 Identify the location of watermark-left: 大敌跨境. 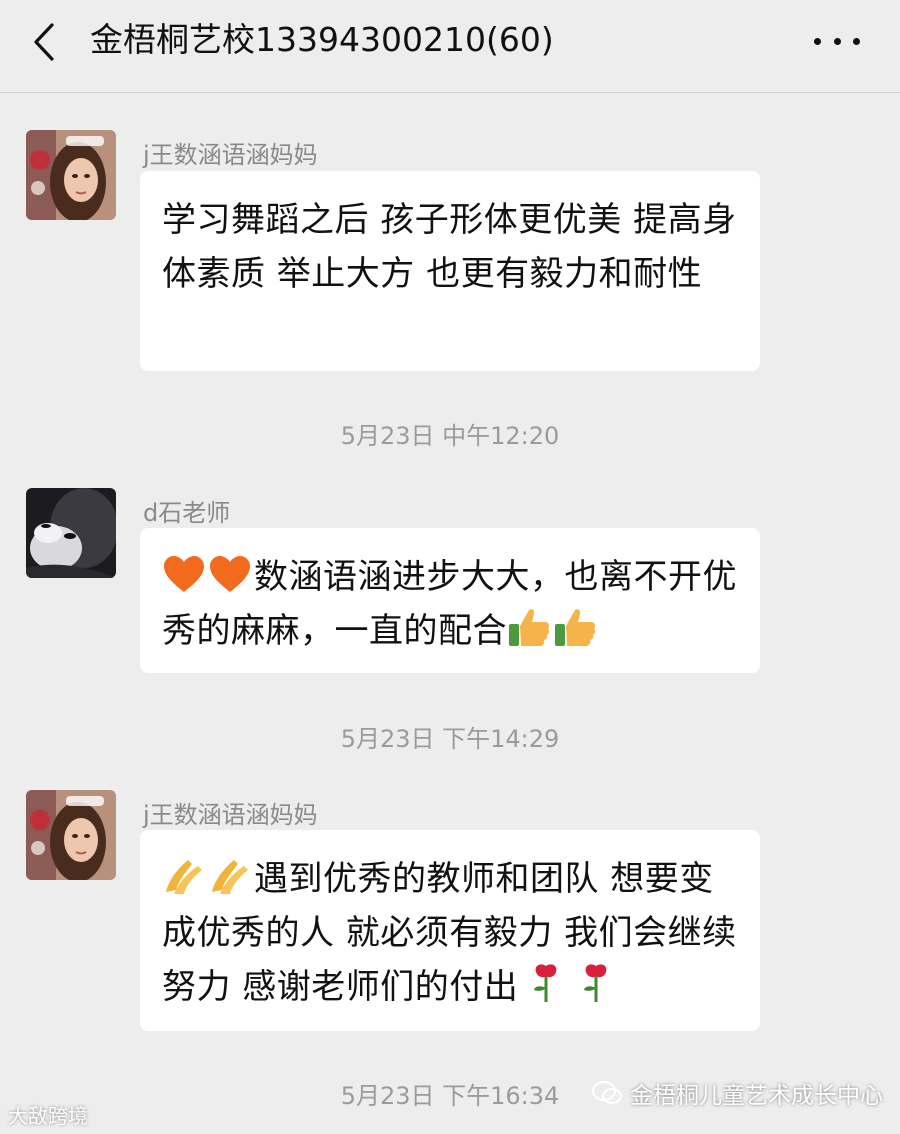
(48, 1114).